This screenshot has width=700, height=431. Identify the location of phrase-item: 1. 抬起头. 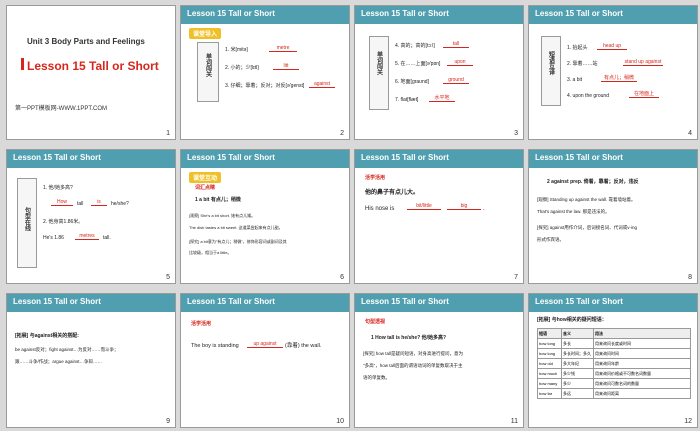
(577, 48).